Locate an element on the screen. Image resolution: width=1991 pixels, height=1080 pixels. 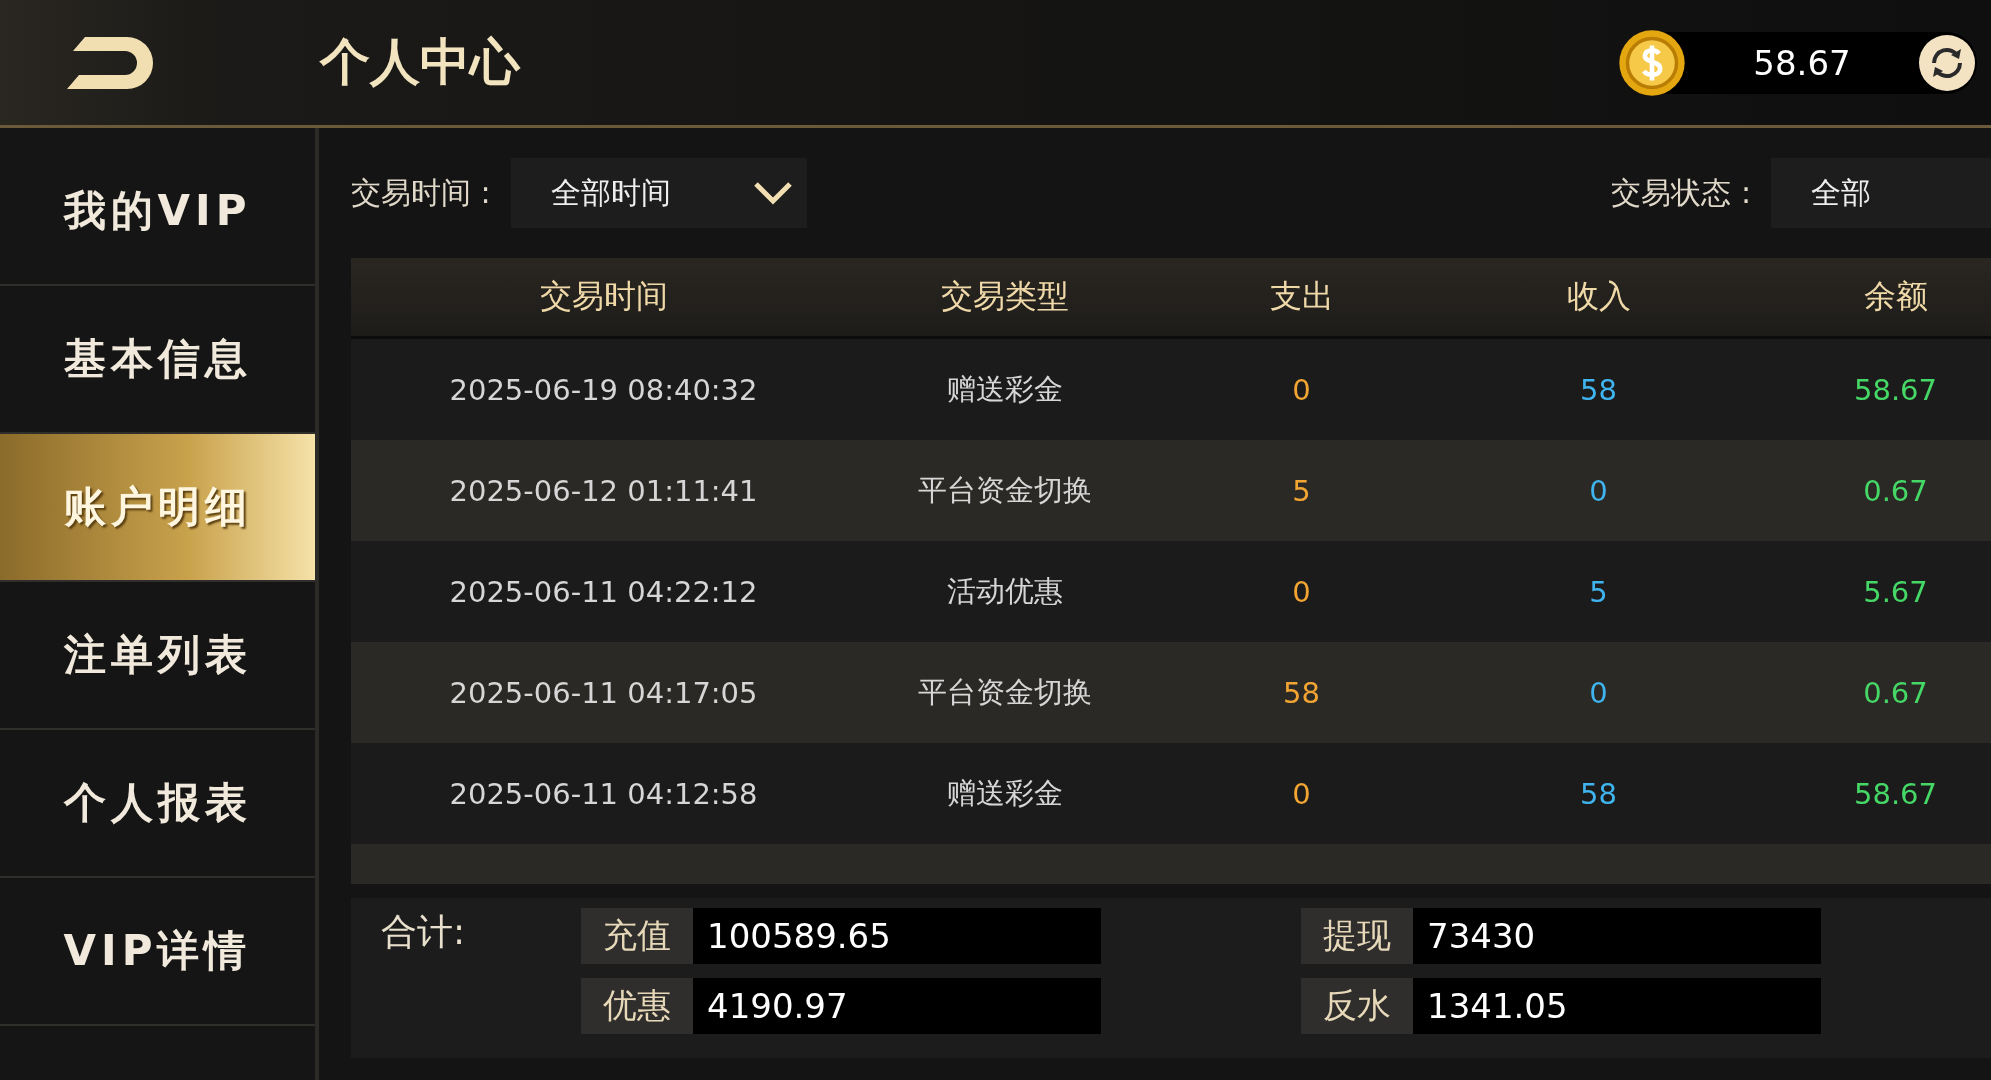
balance-amount: 58.67 is located at coordinates (1802, 62).